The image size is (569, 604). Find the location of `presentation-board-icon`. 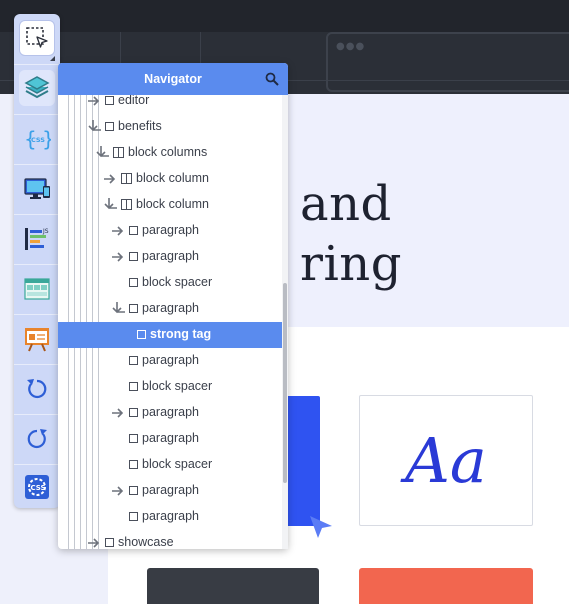

presentation-board-icon is located at coordinates (37, 340).